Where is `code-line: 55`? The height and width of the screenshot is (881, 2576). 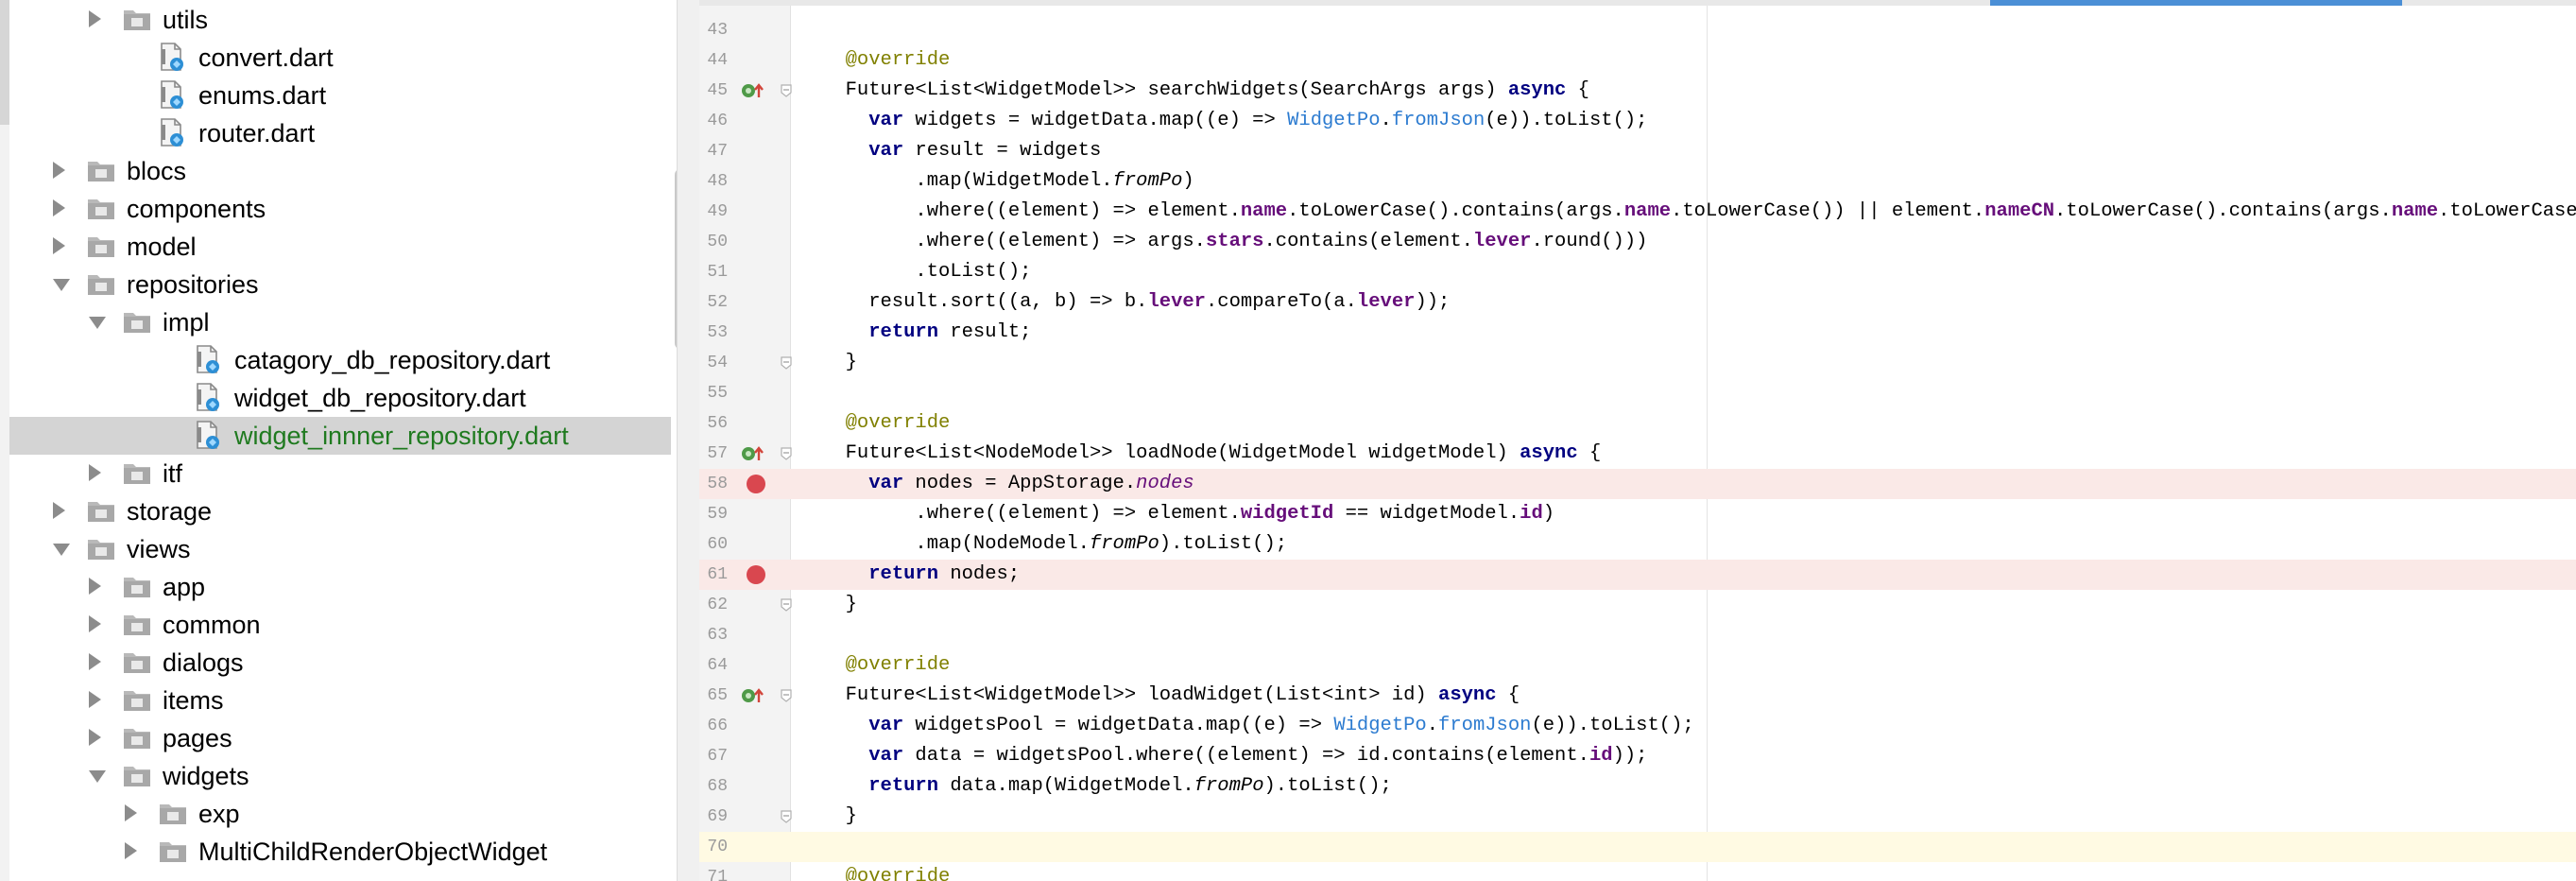 code-line: 55 is located at coordinates (1637, 393).